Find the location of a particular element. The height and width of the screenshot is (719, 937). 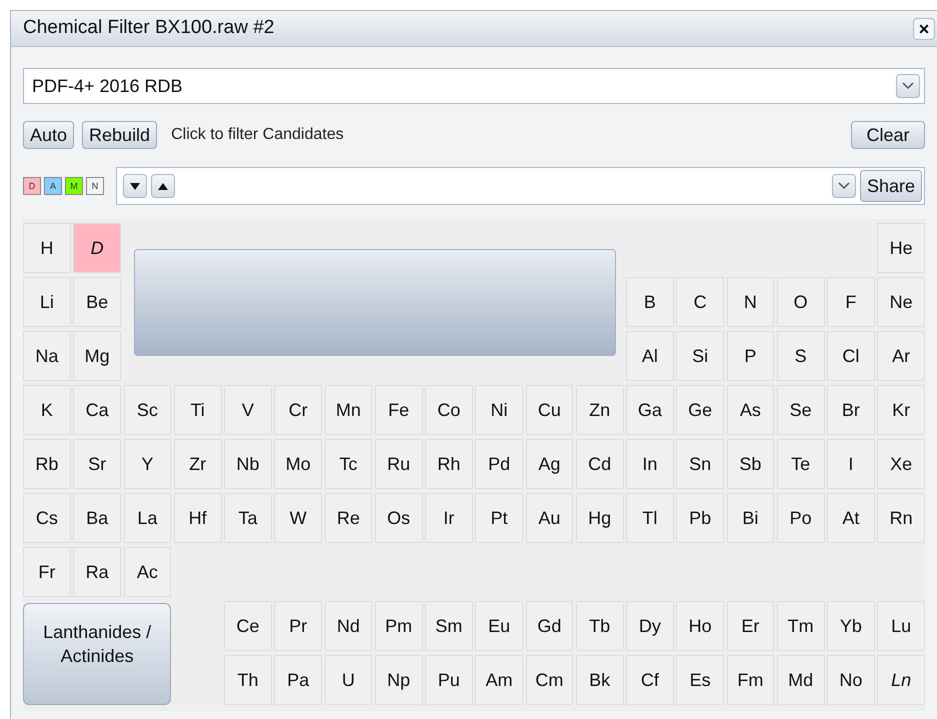

element-cell: Eu is located at coordinates (499, 626).